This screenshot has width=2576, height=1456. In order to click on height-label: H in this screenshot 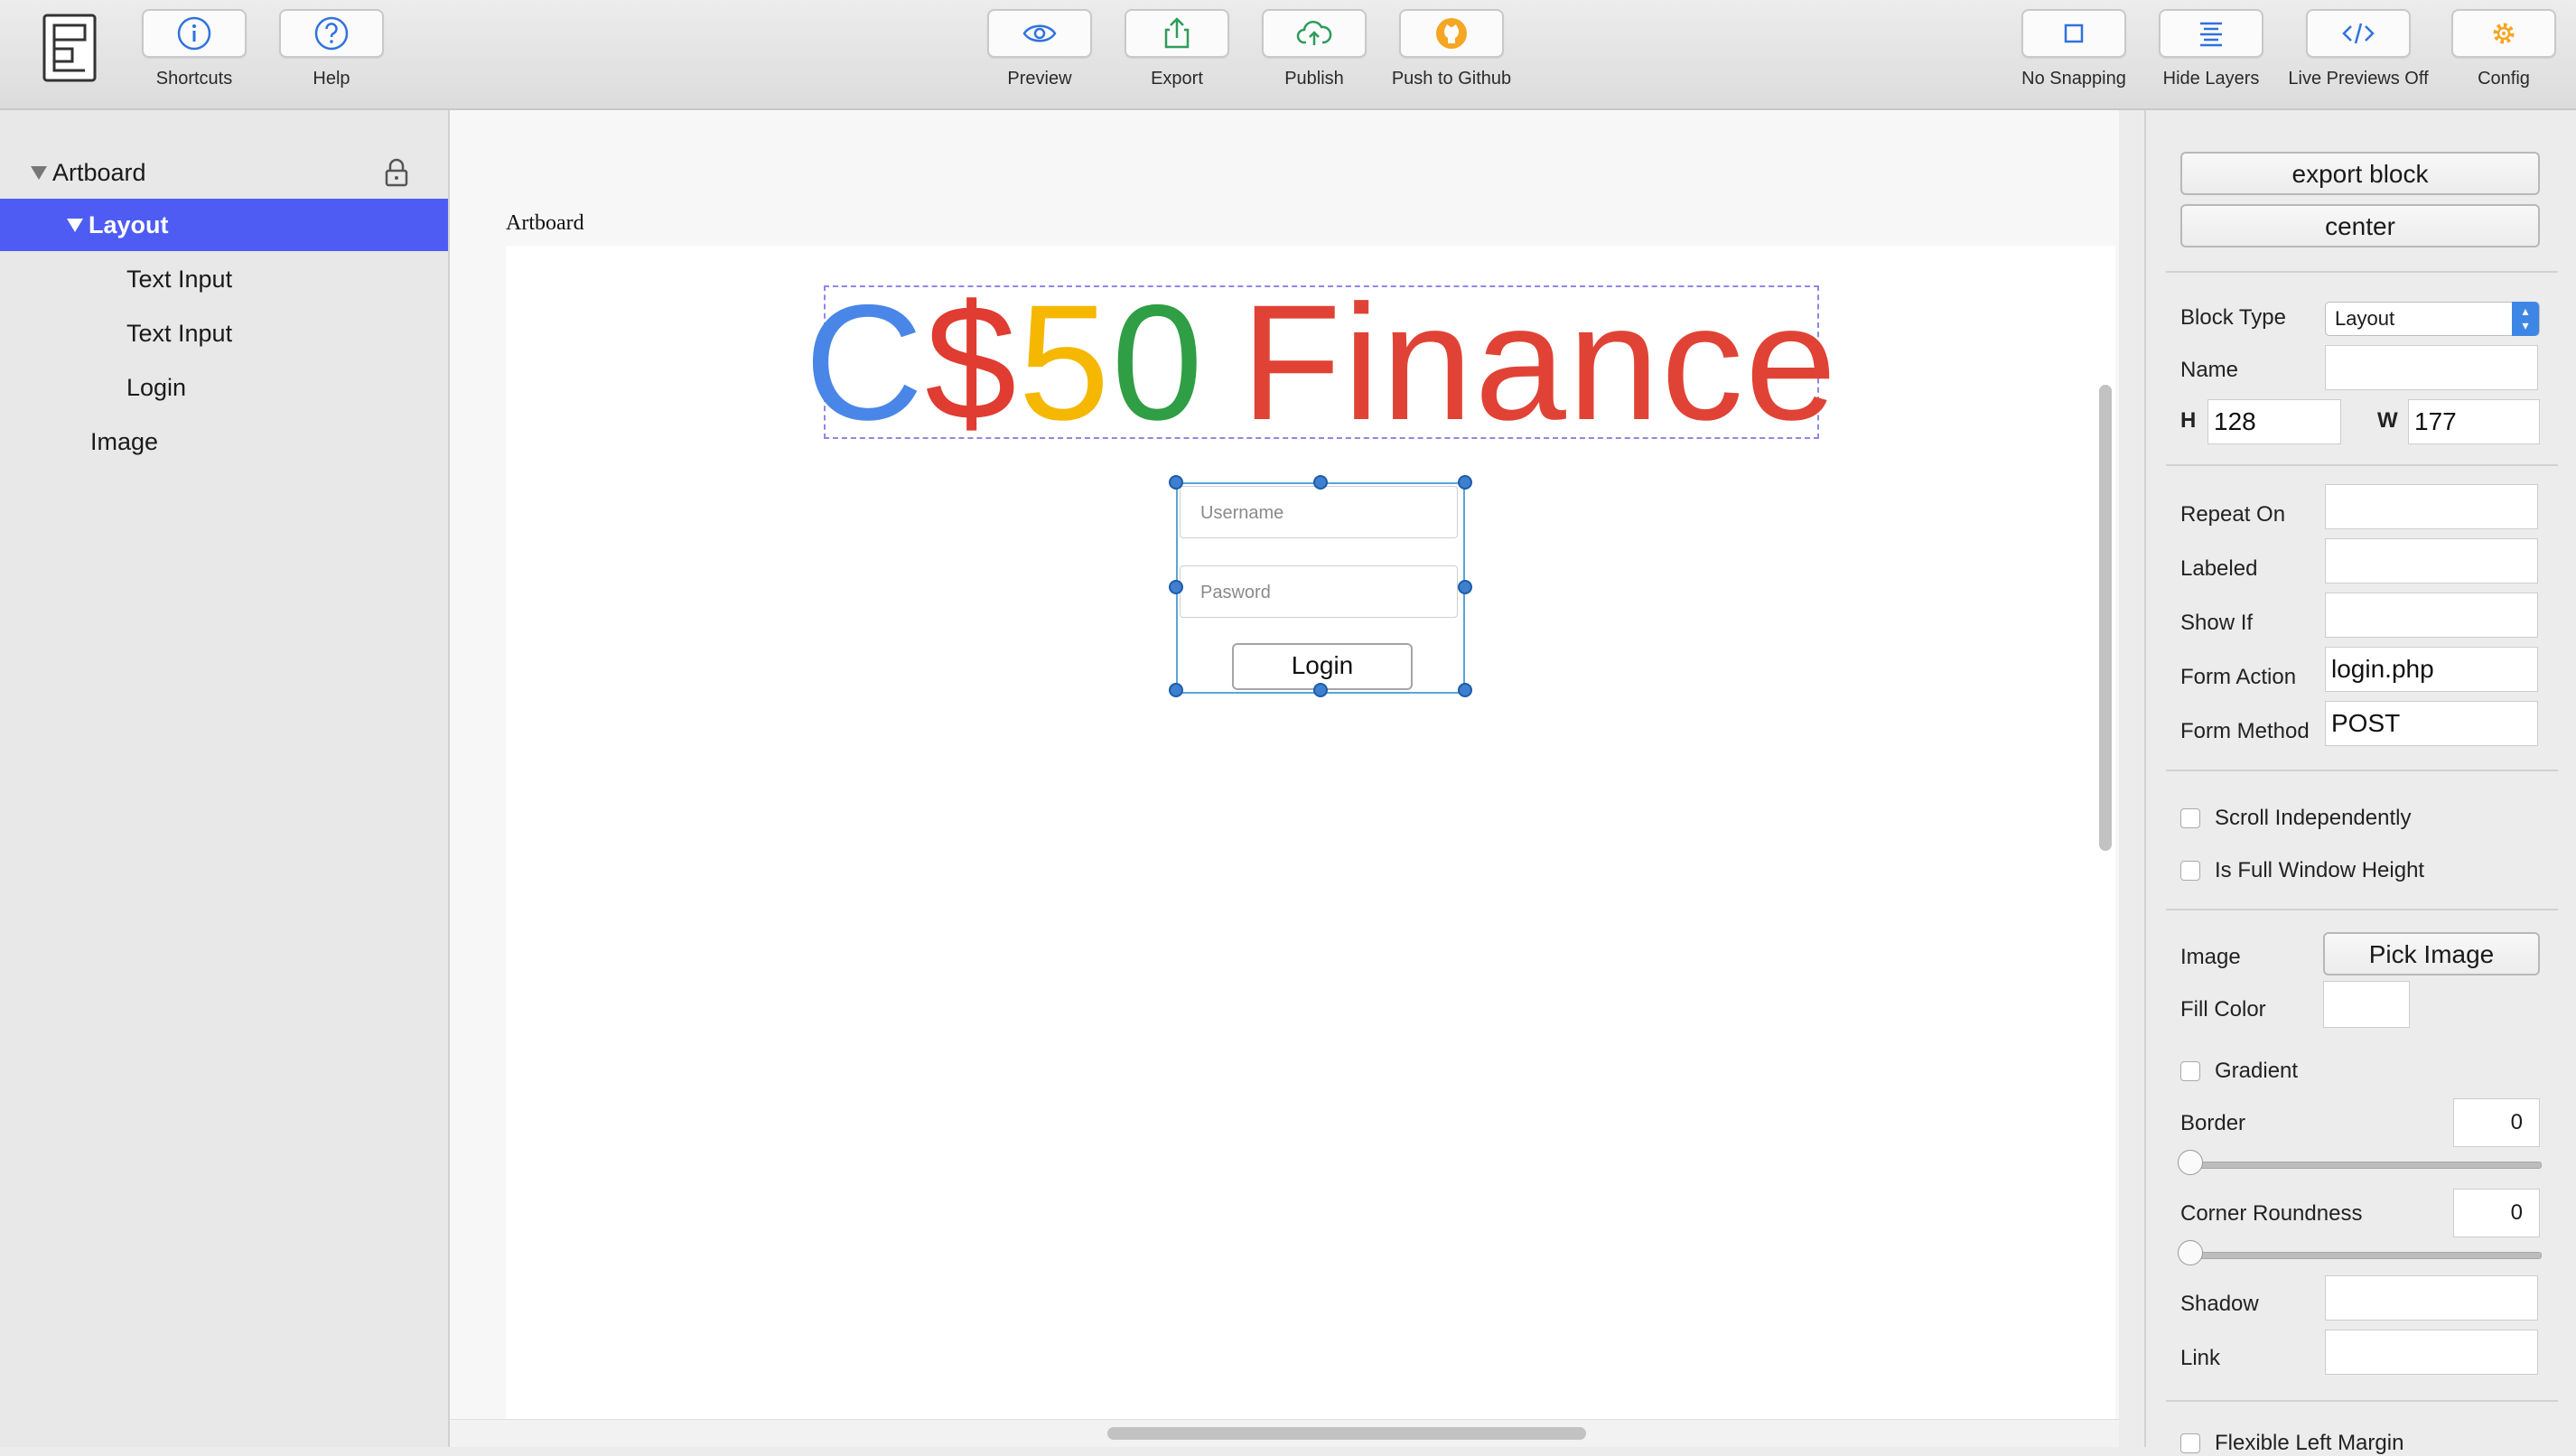, I will do `click(2188, 420)`.